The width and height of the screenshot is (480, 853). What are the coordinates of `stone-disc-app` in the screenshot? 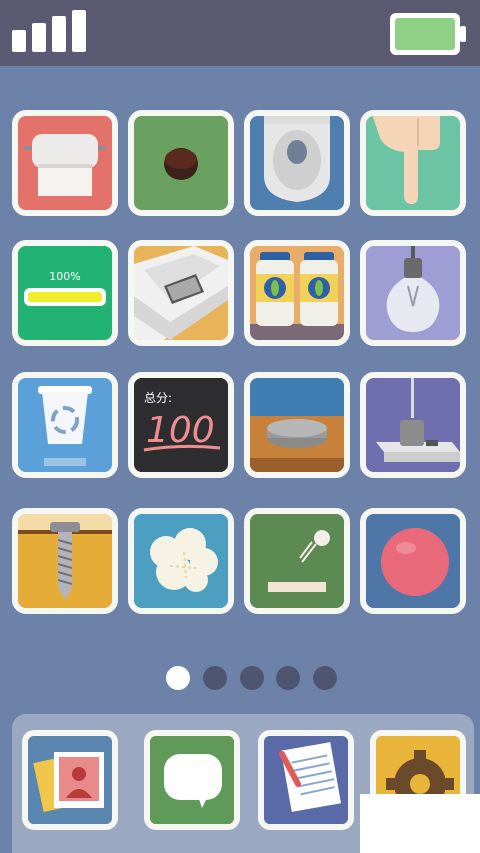 It's located at (297, 425).